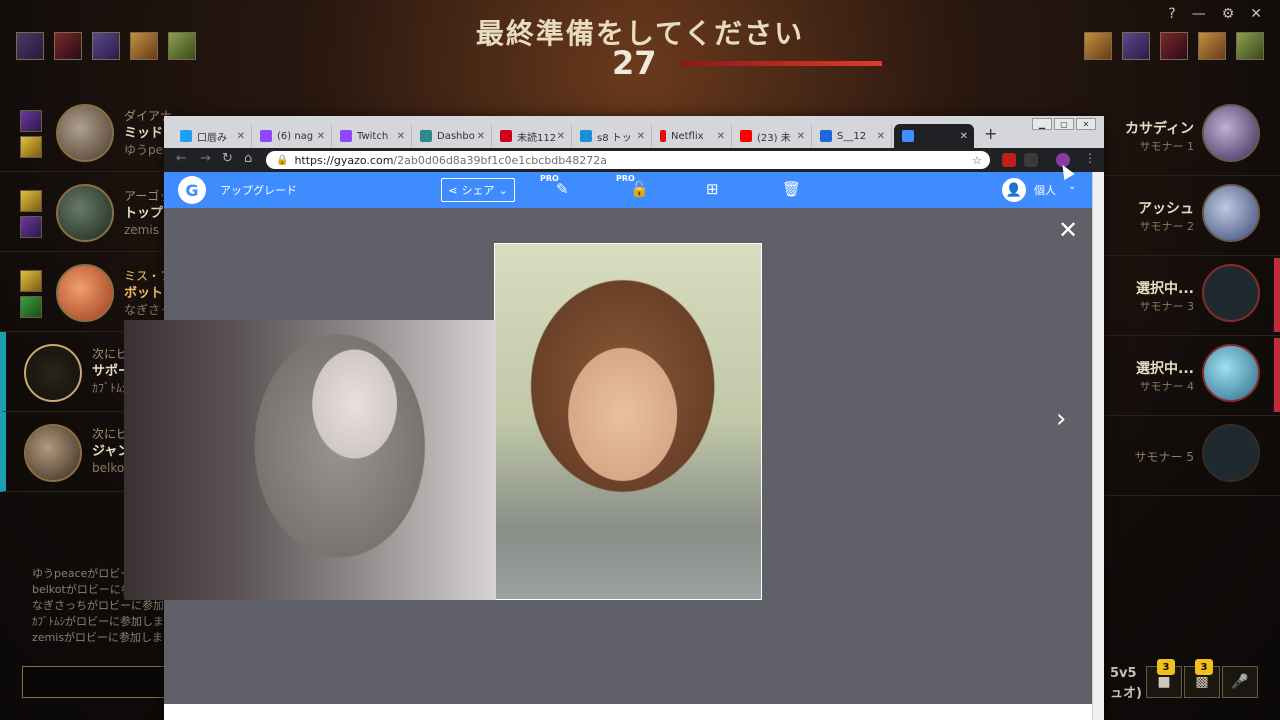 The image size is (1280, 720). I want to click on chat-line: ｶﾌﾞﾄﾑｼがロビーに参加しました, so click(102, 621).